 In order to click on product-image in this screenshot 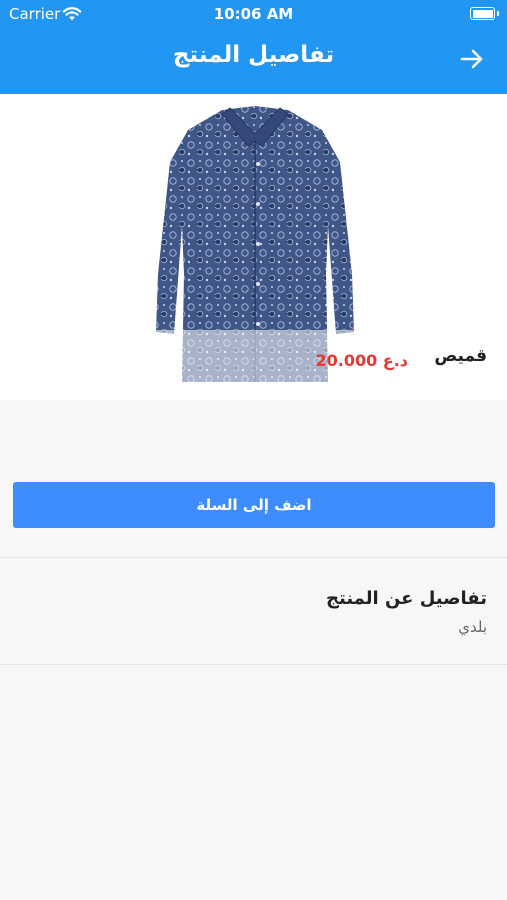, I will do `click(255, 246)`.